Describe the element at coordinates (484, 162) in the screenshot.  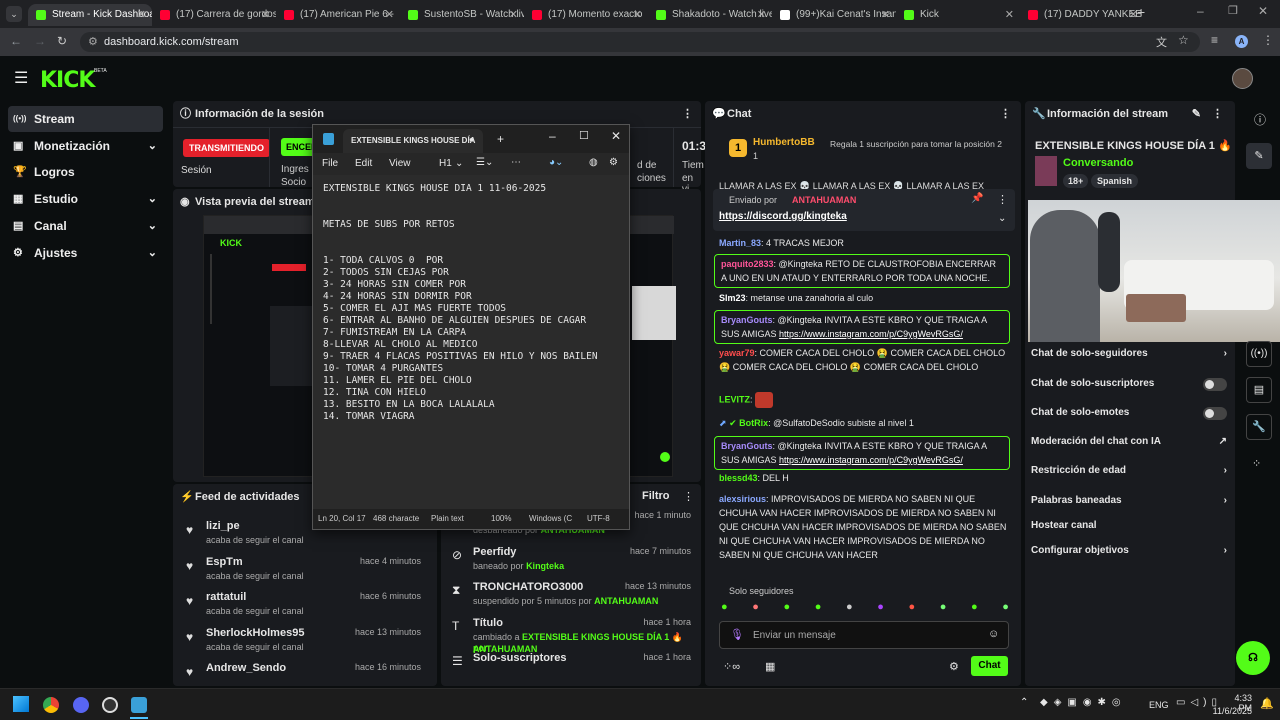
I see `list-format-icon: ☰⌄` at that location.